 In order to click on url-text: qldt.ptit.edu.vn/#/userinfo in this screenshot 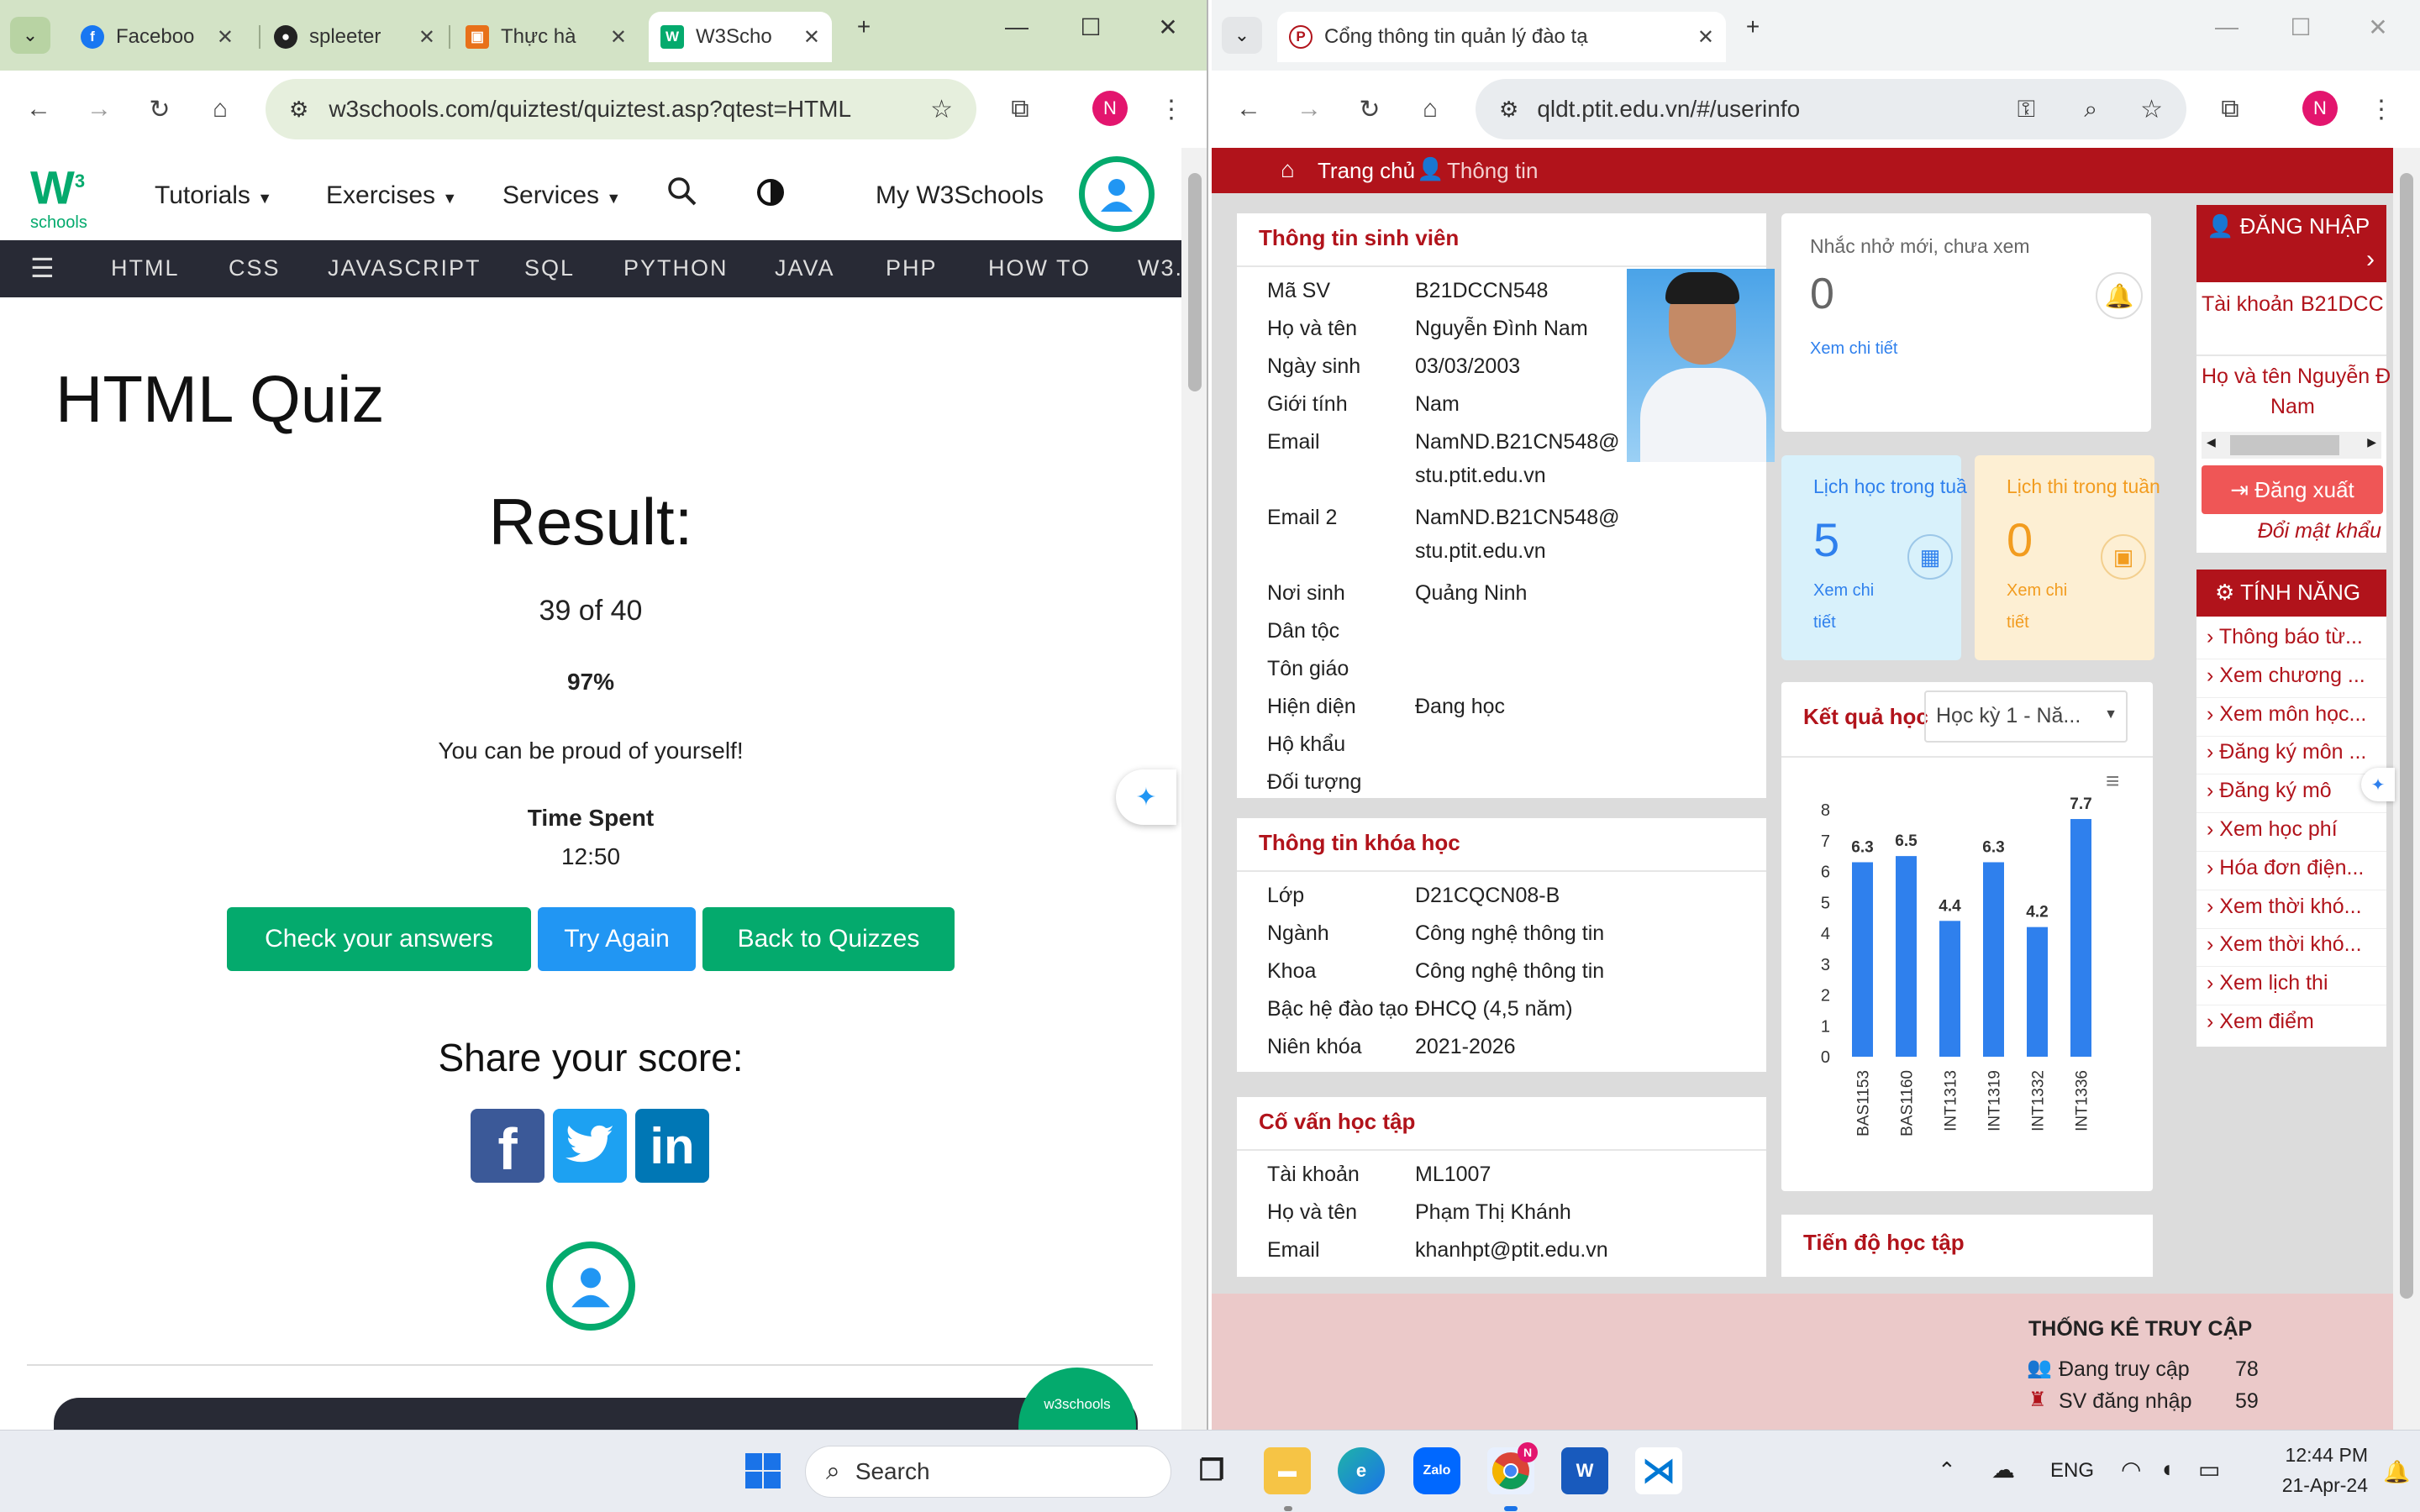, I will do `click(1668, 109)`.